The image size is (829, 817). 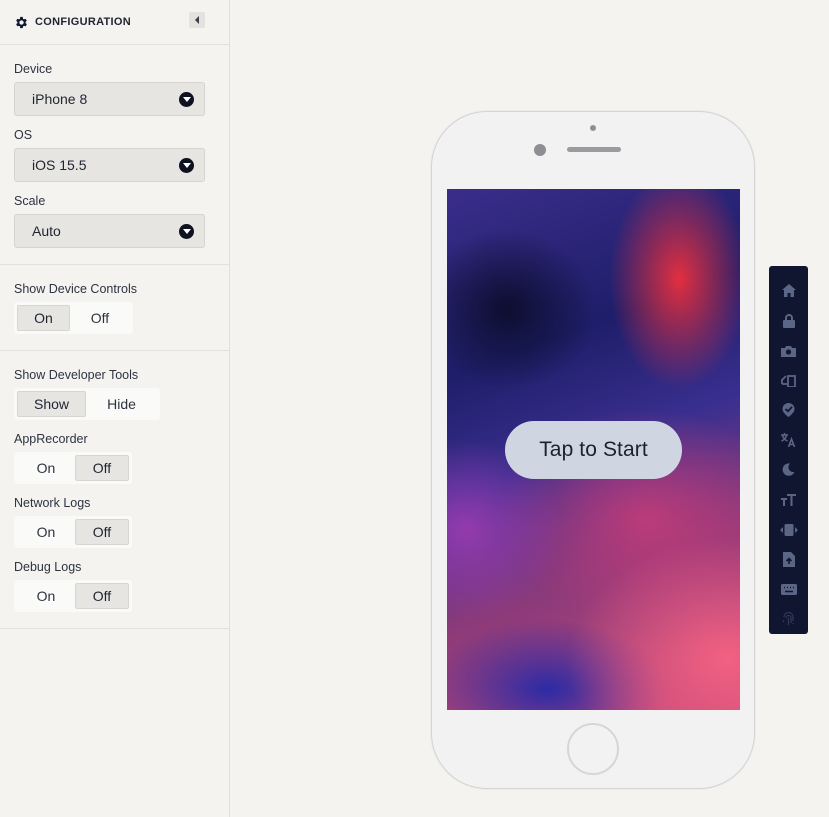 I want to click on collapse-sidebar-button, so click(x=197, y=20).